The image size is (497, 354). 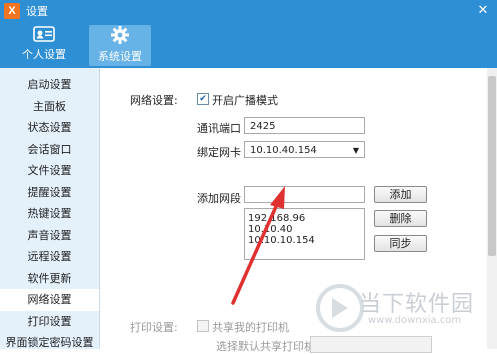 What do you see at coordinates (415, 320) in the screenshot?
I see `watermark-url: www.downxia.com` at bounding box center [415, 320].